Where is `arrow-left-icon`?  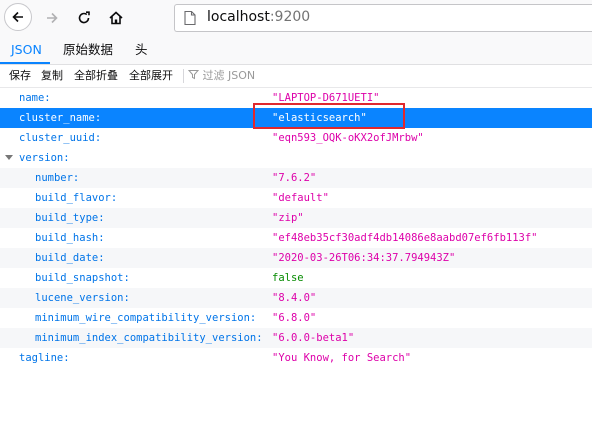
arrow-left-icon is located at coordinates (17, 17).